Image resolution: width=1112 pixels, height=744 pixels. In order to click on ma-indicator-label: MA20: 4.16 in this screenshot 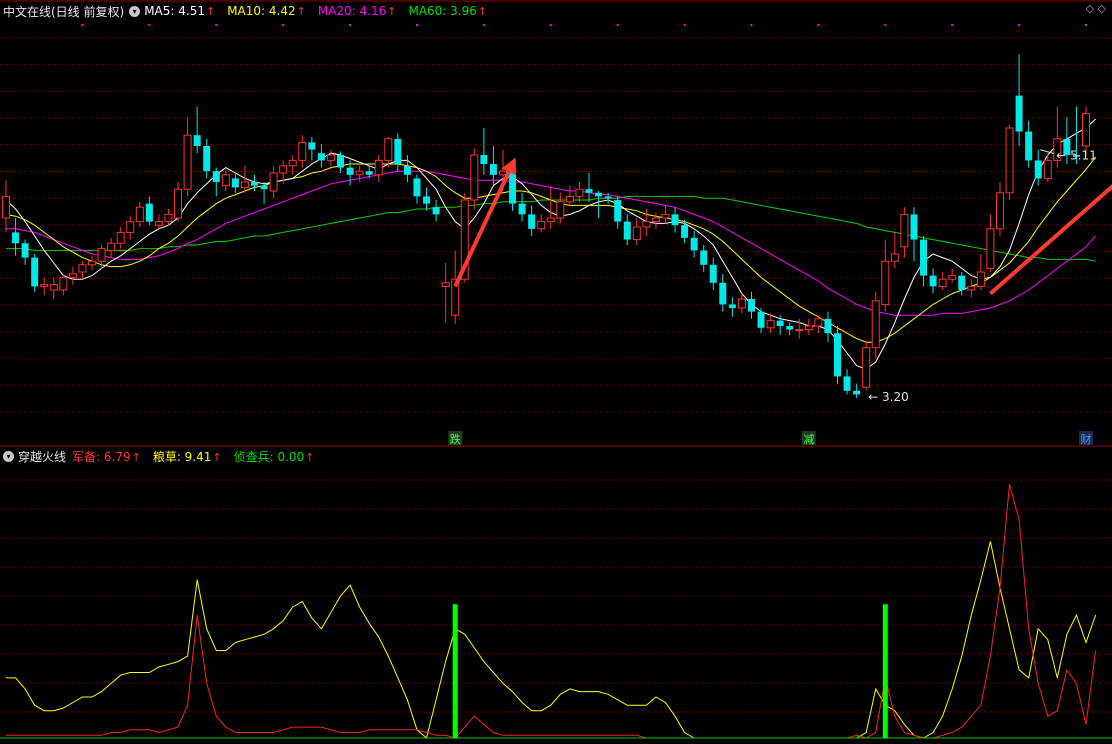, I will do `click(352, 11)`.